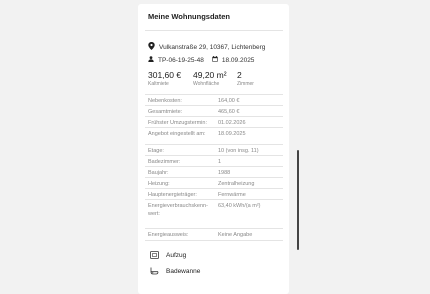  I want to click on feature-aufzug: Aufzug, so click(167, 255).